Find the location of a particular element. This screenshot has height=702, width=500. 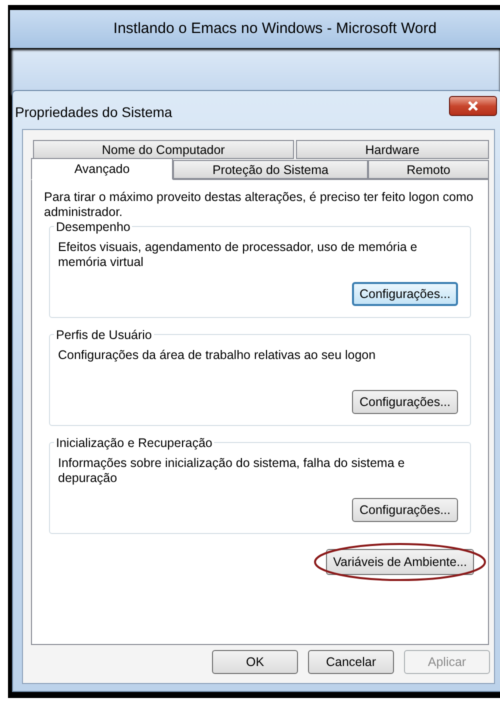

tab: Remoto is located at coordinates (428, 169).